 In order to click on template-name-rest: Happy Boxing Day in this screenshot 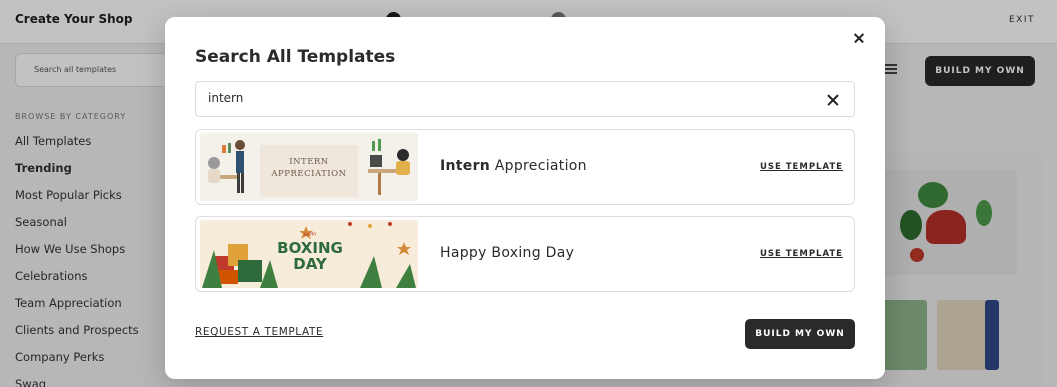, I will do `click(507, 253)`.